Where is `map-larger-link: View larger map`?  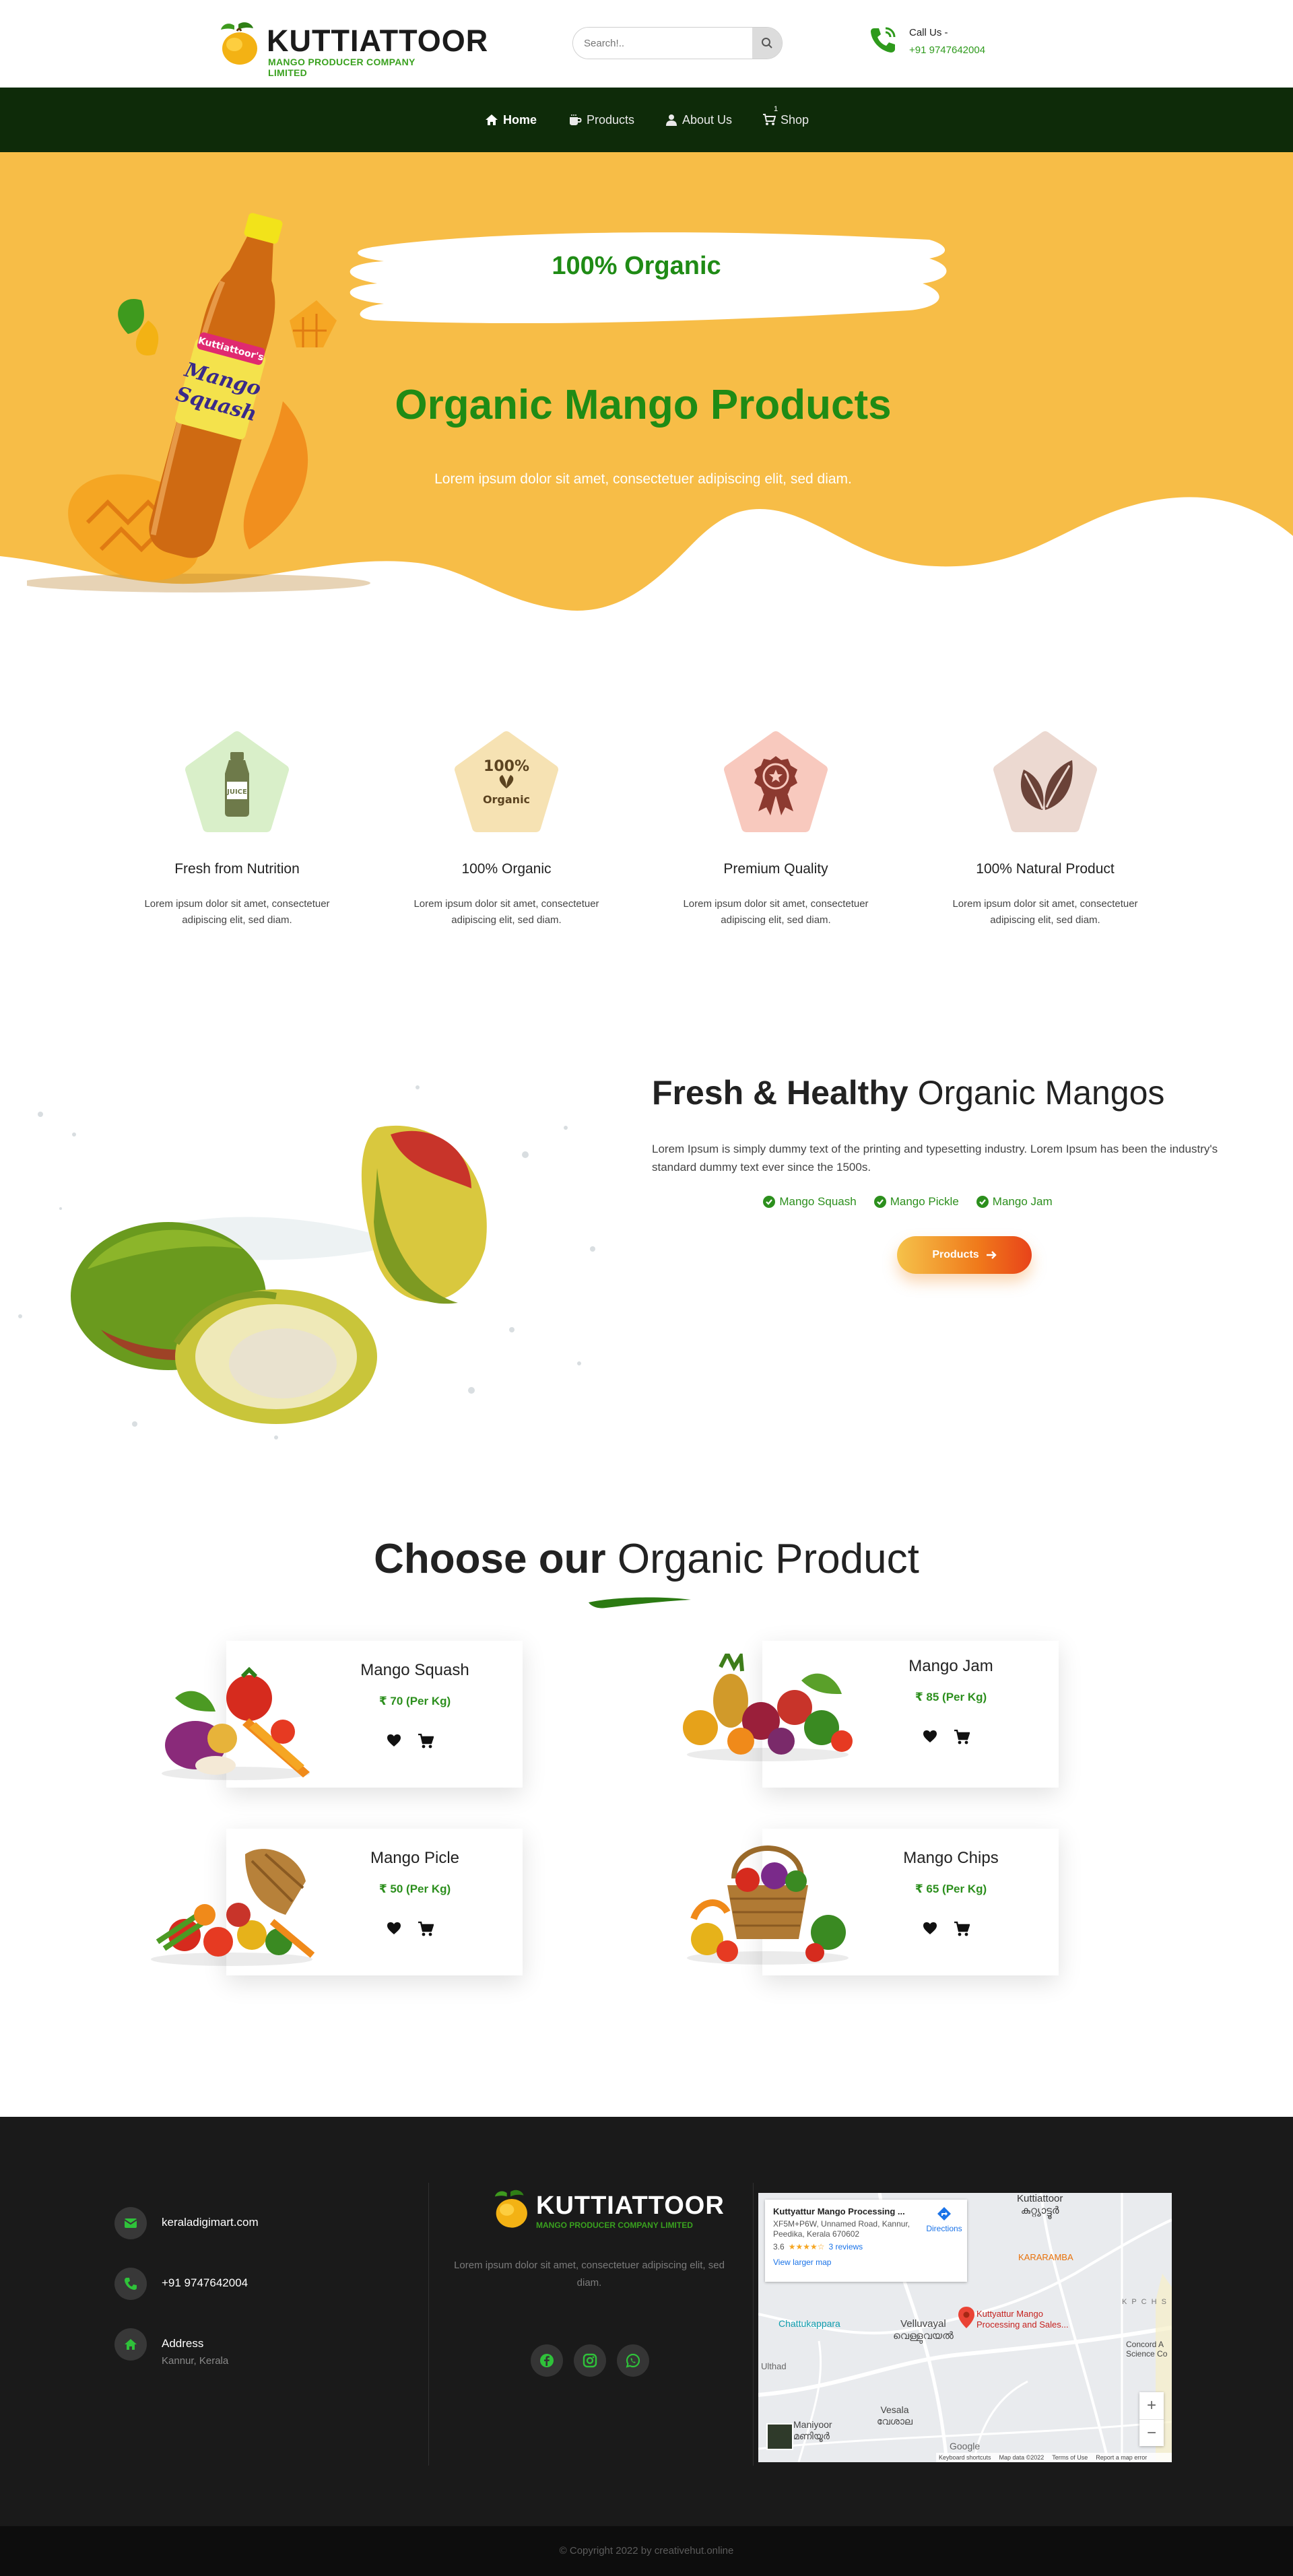 map-larger-link: View larger map is located at coordinates (866, 2263).